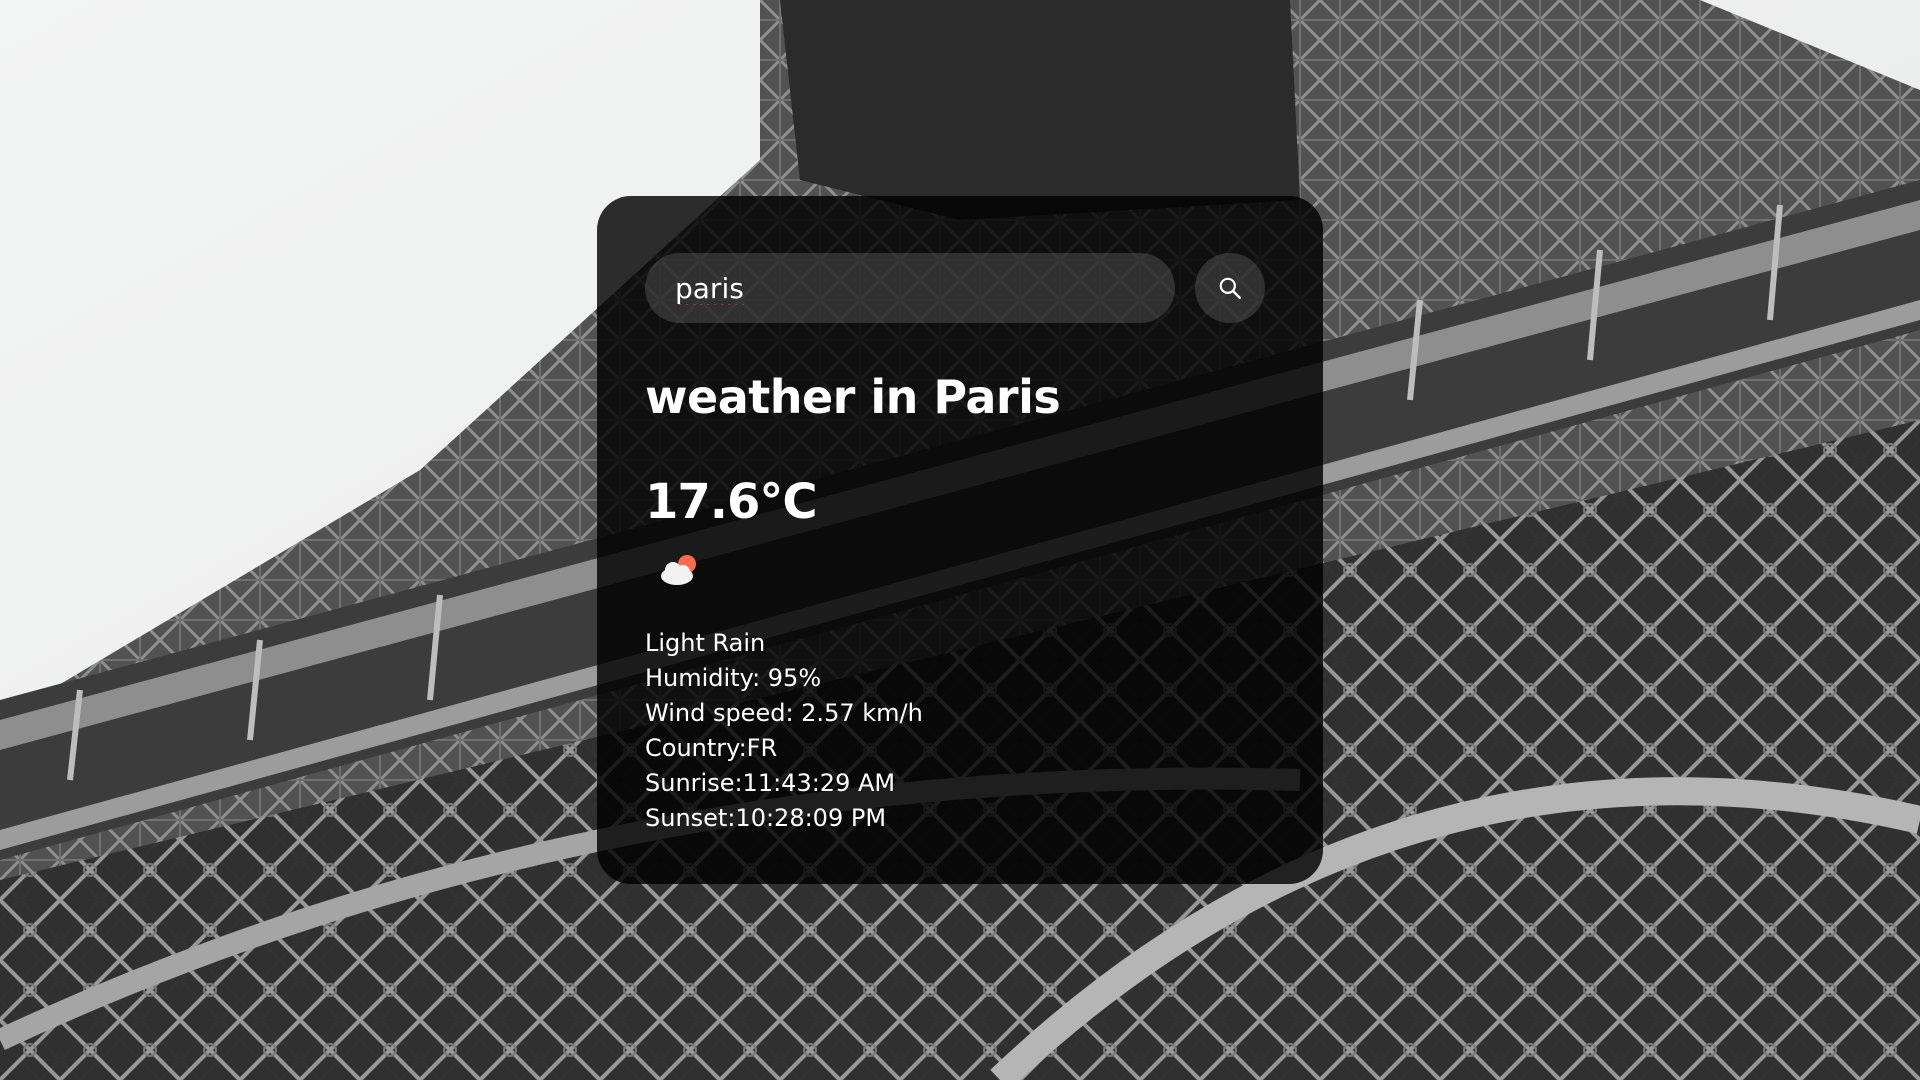  Describe the element at coordinates (731, 502) in the screenshot. I see `temperature: 17.6°C` at that location.